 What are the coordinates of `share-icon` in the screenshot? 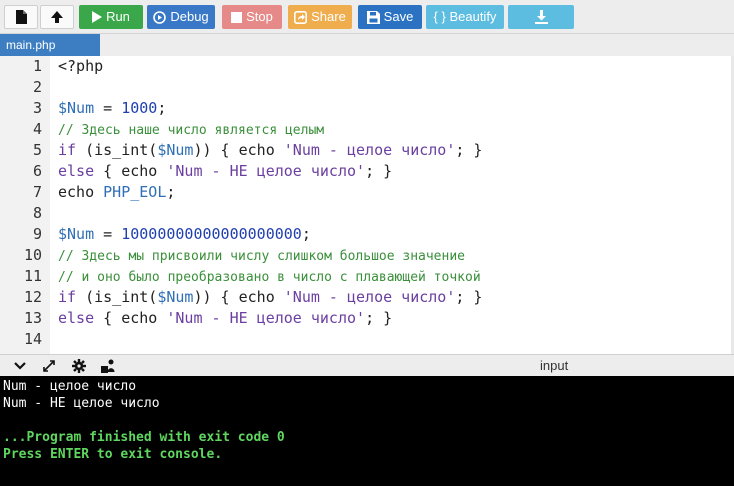 It's located at (301, 17).